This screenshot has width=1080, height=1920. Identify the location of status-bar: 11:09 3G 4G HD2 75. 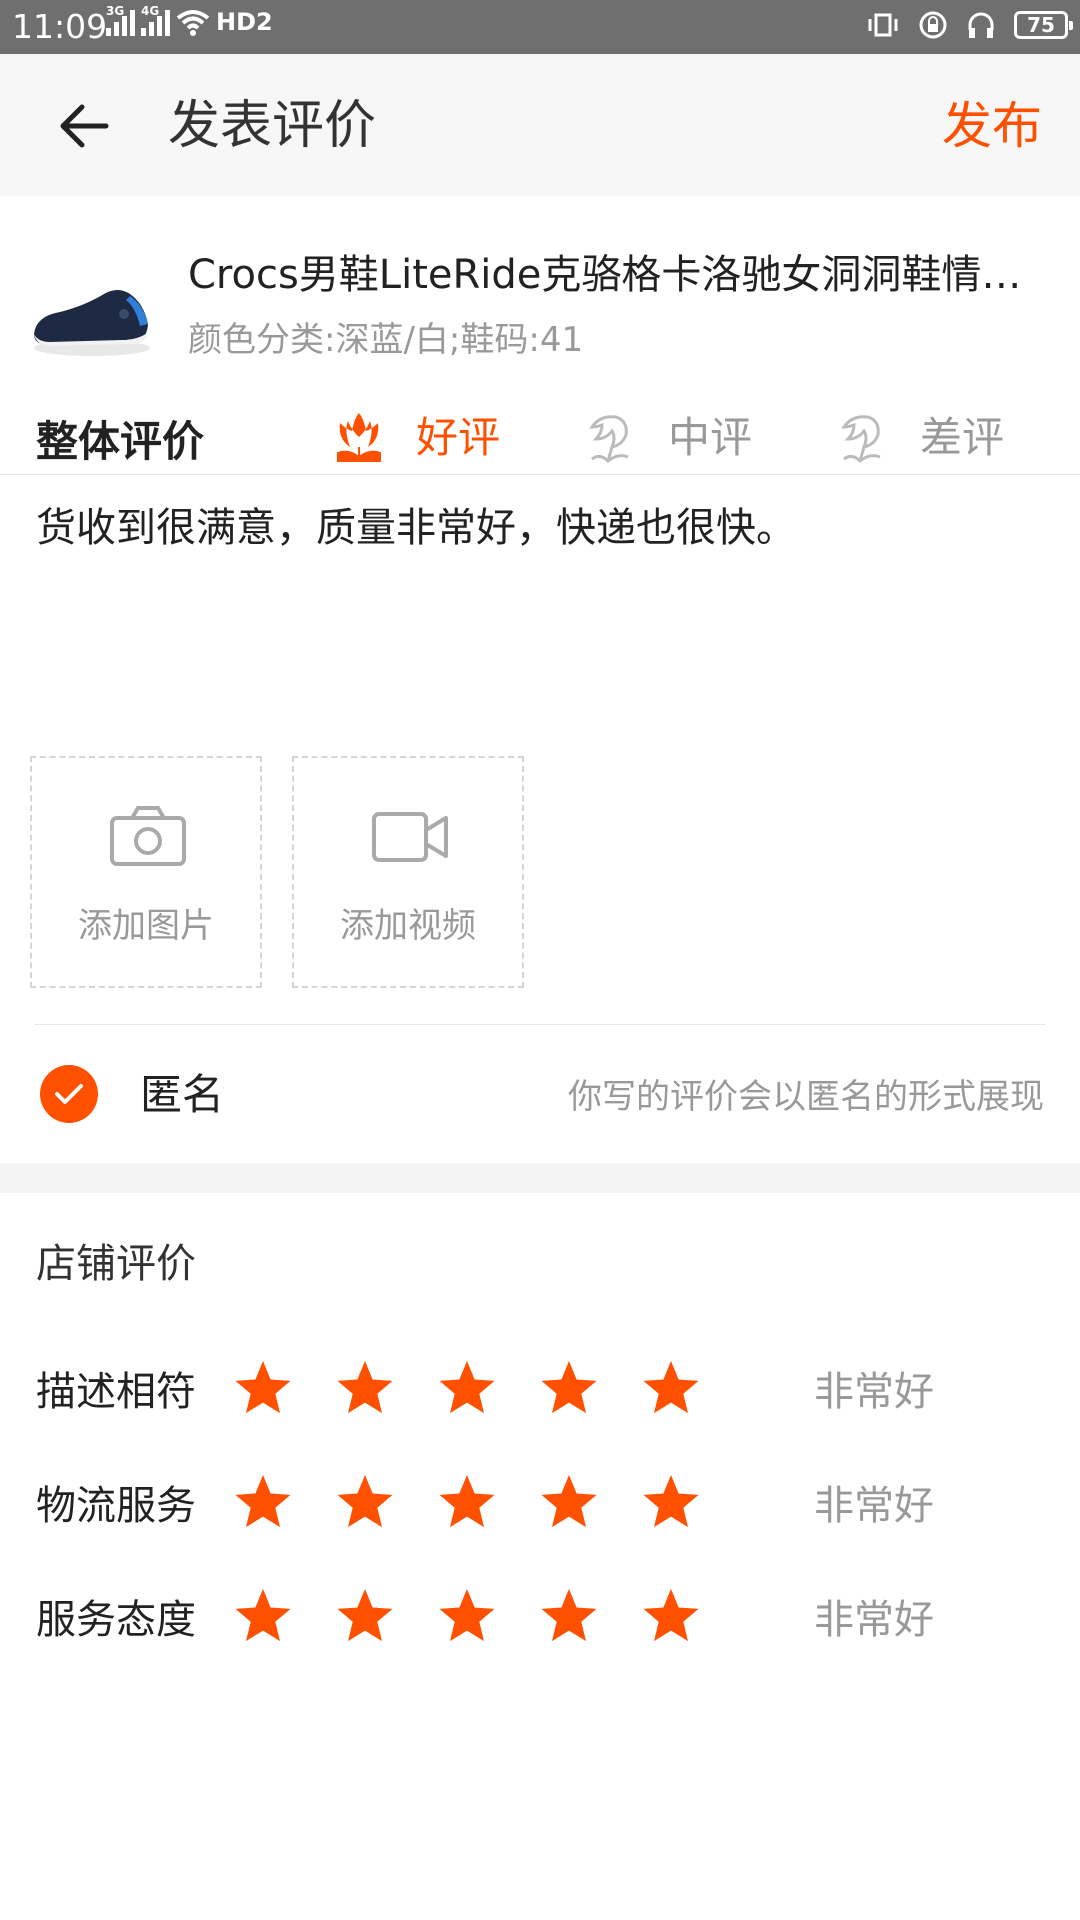
(540, 27).